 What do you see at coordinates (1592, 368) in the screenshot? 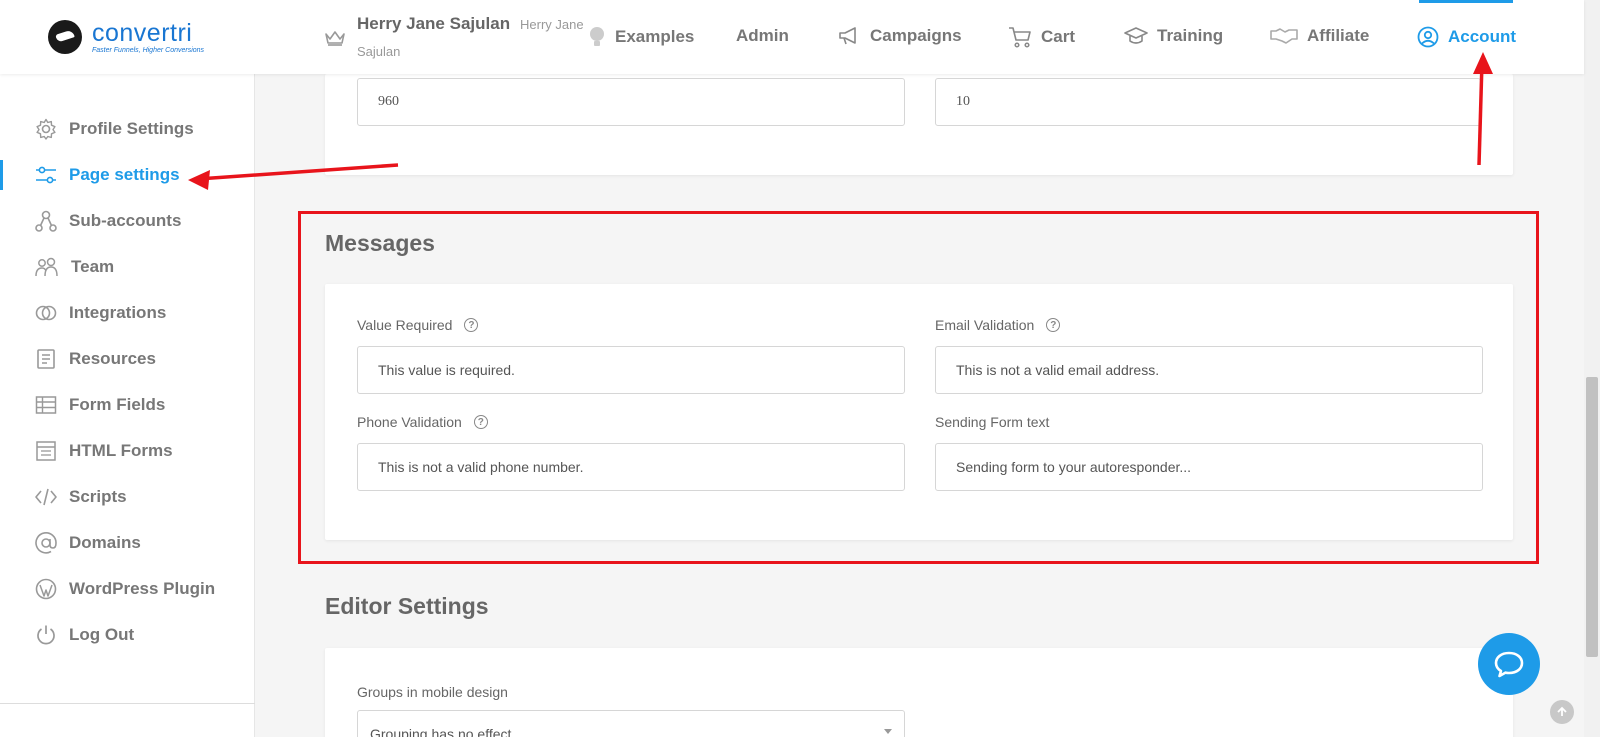
I see `page-scrollbar` at bounding box center [1592, 368].